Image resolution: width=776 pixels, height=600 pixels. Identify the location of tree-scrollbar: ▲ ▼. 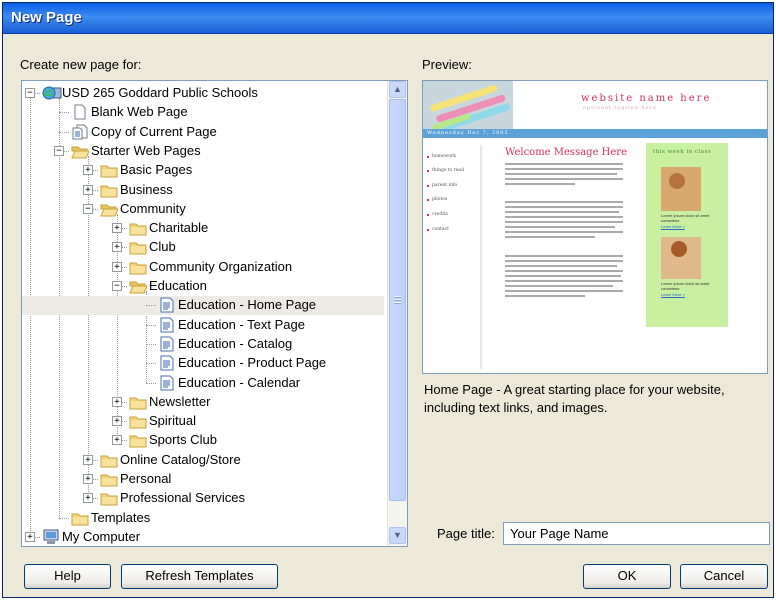
(397, 313).